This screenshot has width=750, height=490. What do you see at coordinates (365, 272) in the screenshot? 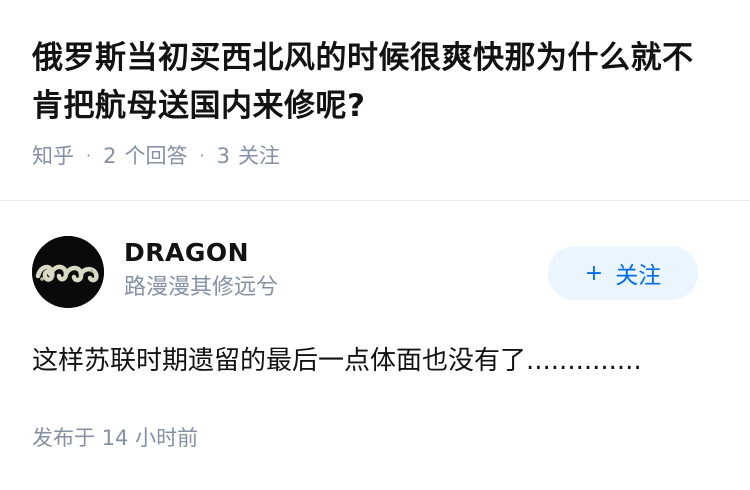
I see `author-row: DRAGON 路漫漫其修远兮 + 关注` at bounding box center [365, 272].